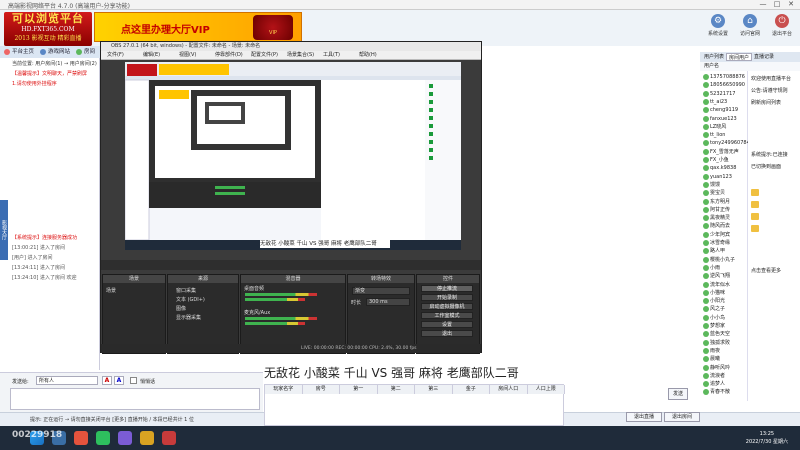 The image size is (800, 450). What do you see at coordinates (4, 230) in the screenshot?
I see `left-vertical-tab: 影视大厅` at bounding box center [4, 230].